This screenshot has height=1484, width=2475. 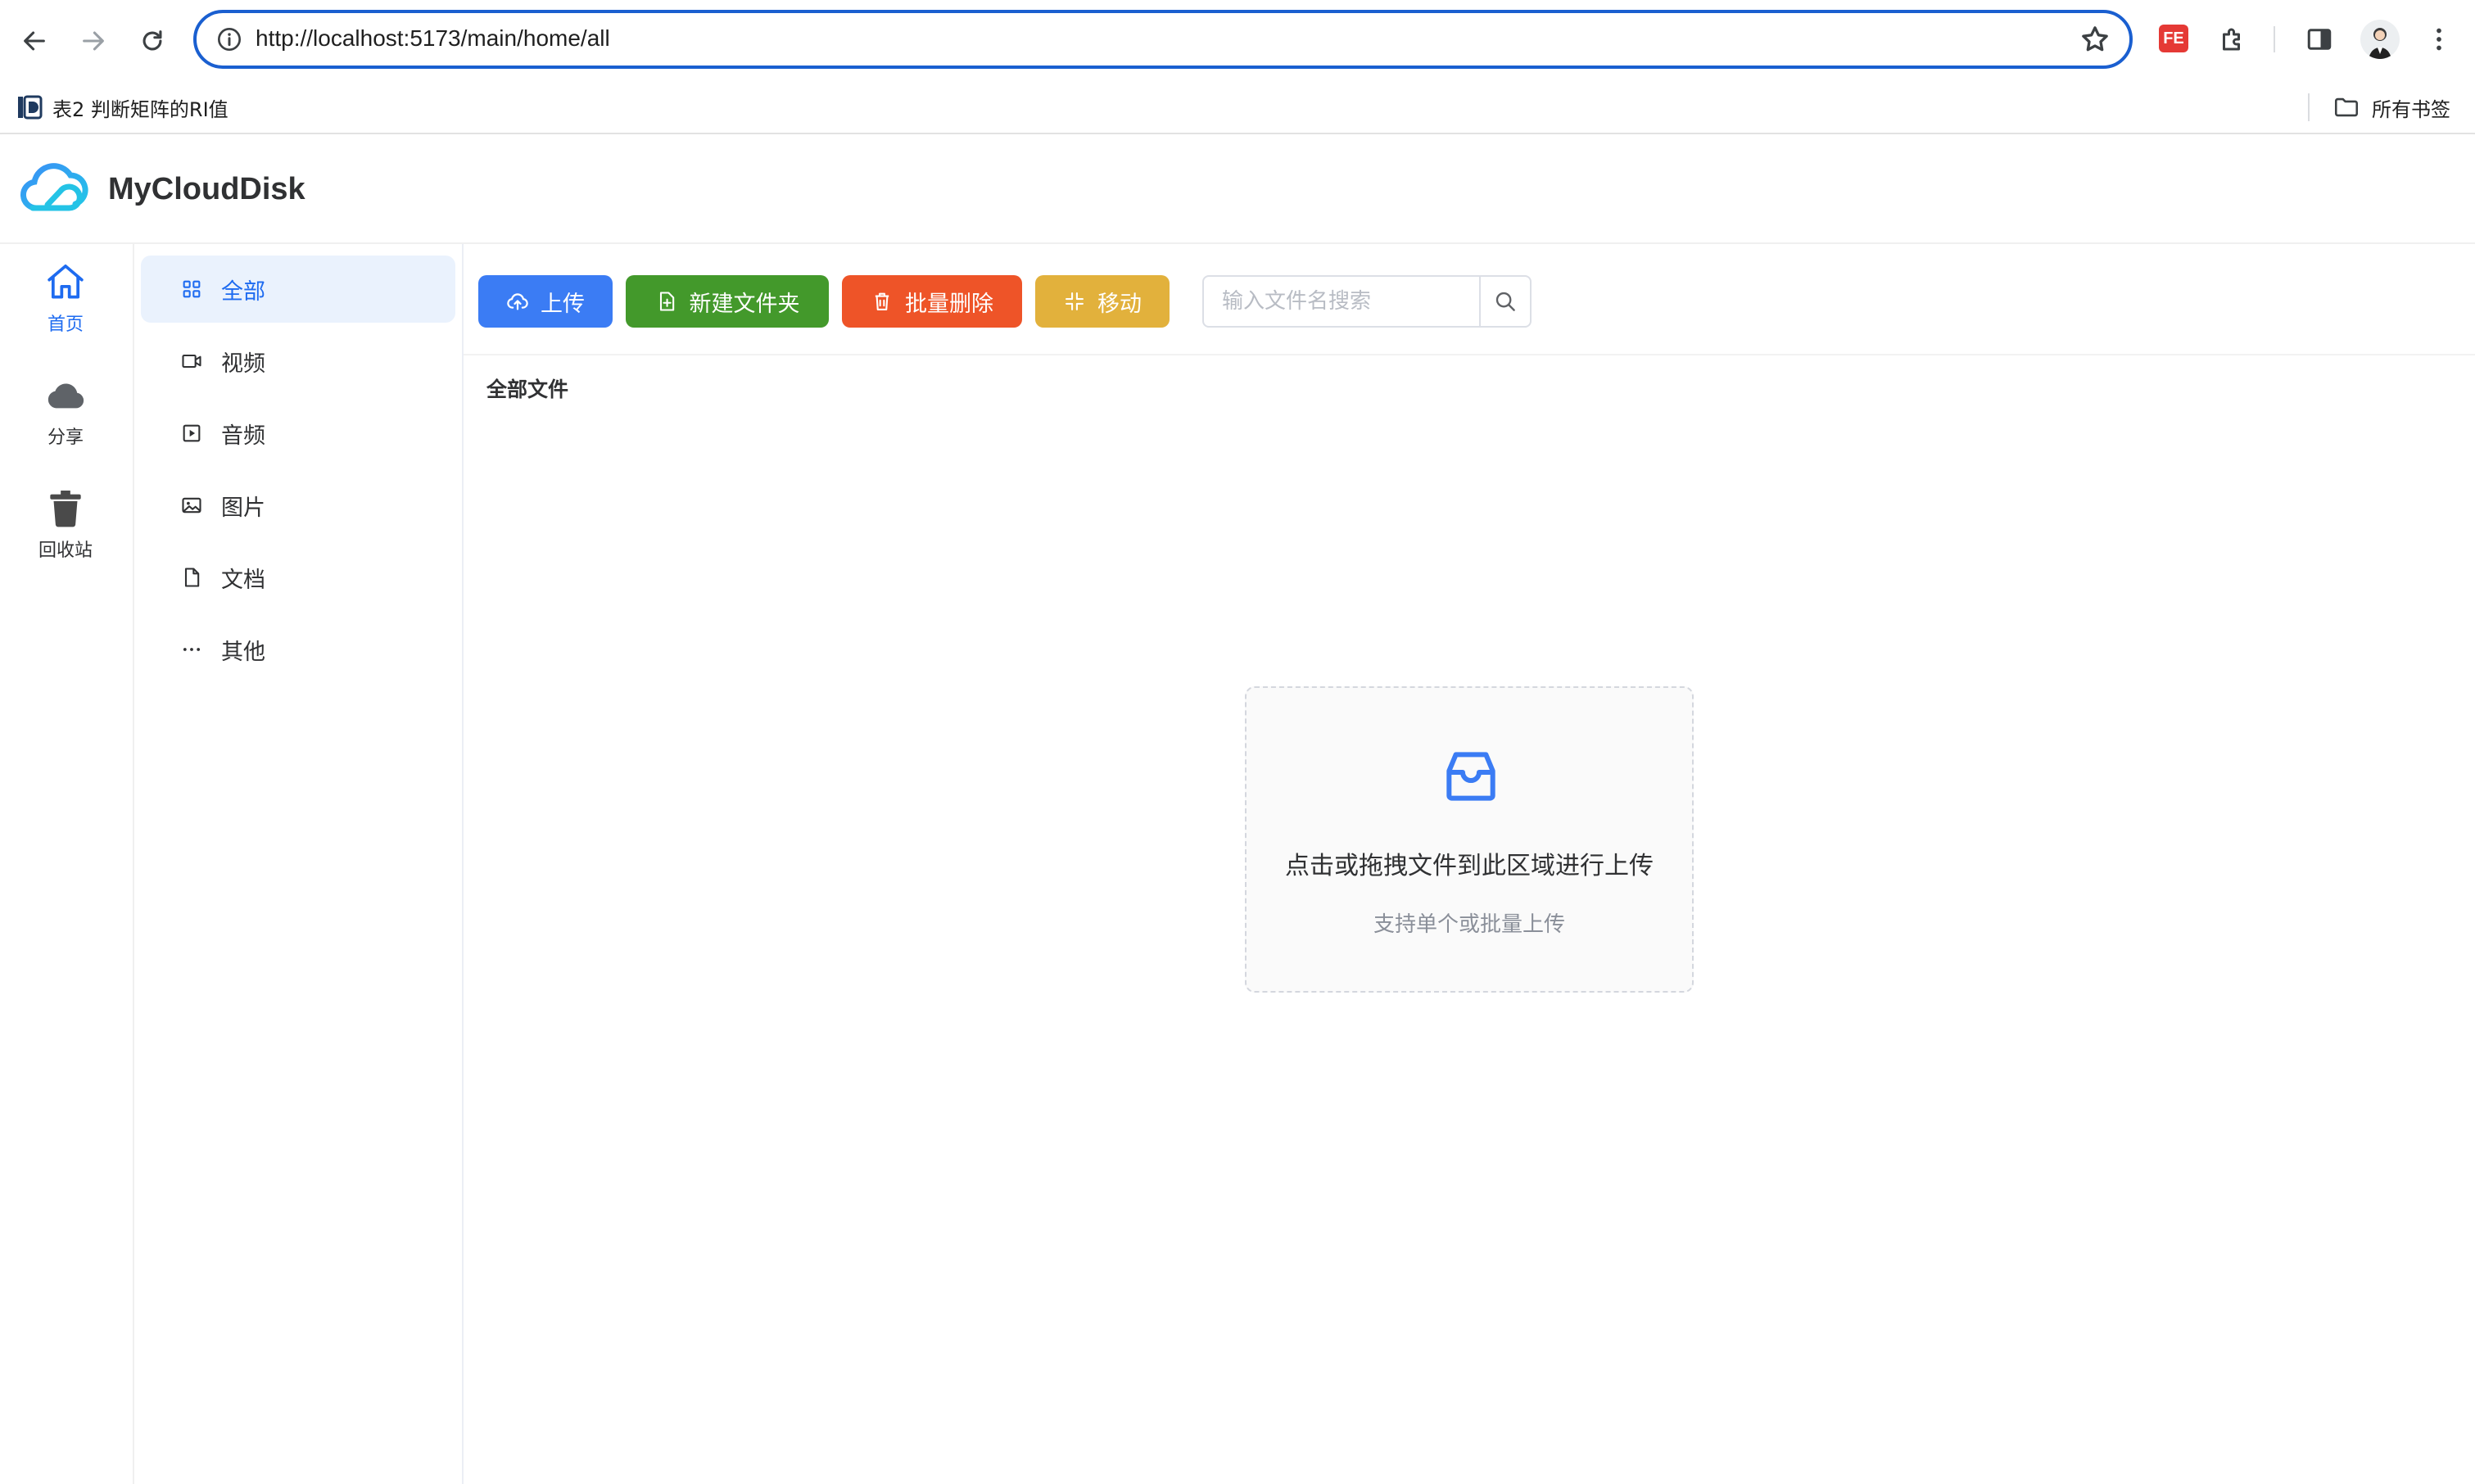 What do you see at coordinates (140, 109) in the screenshot?
I see `bookmark-label: 表2 判断矩阵的RI值` at bounding box center [140, 109].